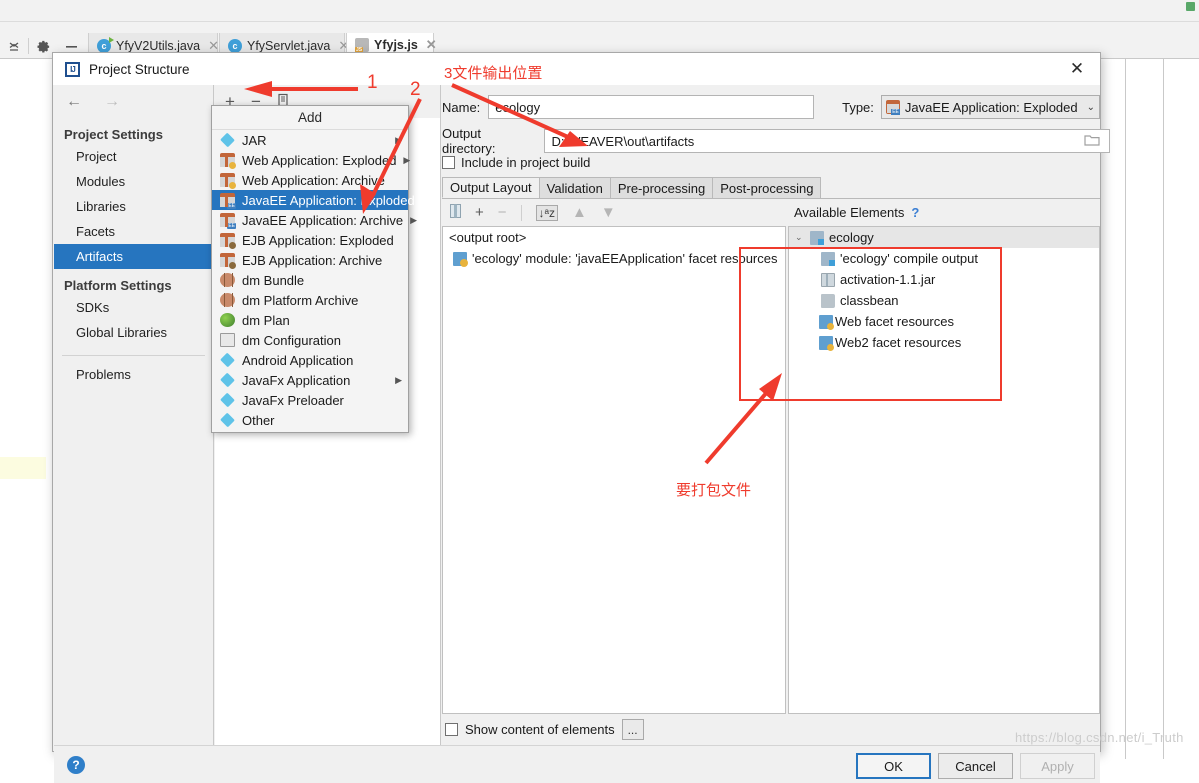 Image resolution: width=1199 pixels, height=783 pixels. Describe the element at coordinates (310, 400) in the screenshot. I see `menu-item-javafx-preloader: JavaFx Preloader` at that location.